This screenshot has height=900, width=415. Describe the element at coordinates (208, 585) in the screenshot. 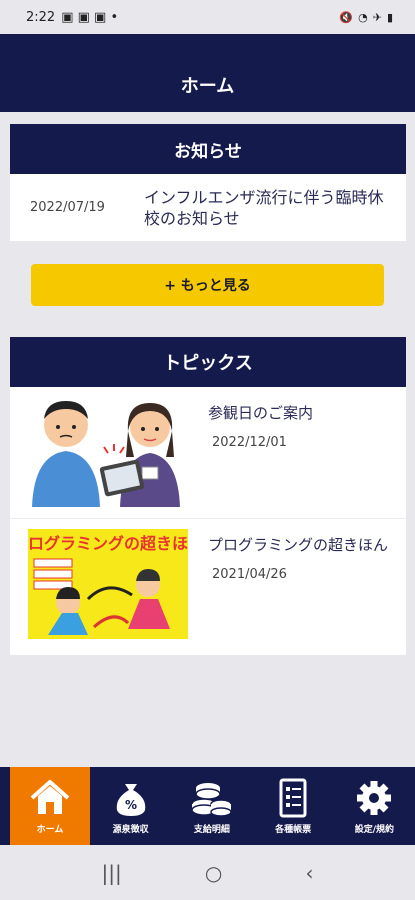

I see `topic-item: プログラミングの超きほん プログラミングの超きほん 2021/04/26` at that location.